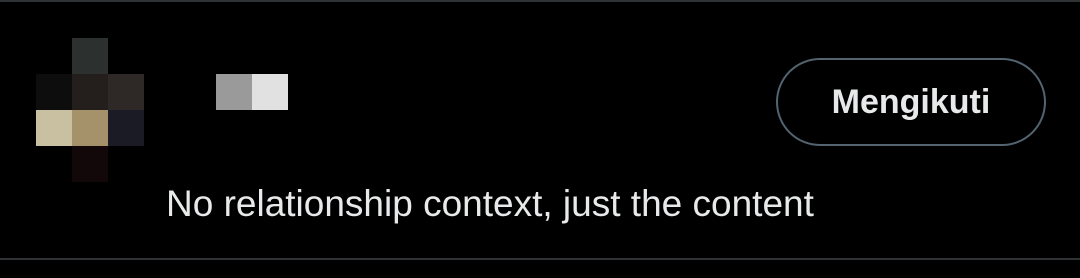  I want to click on user-name-redacted, so click(252, 92).